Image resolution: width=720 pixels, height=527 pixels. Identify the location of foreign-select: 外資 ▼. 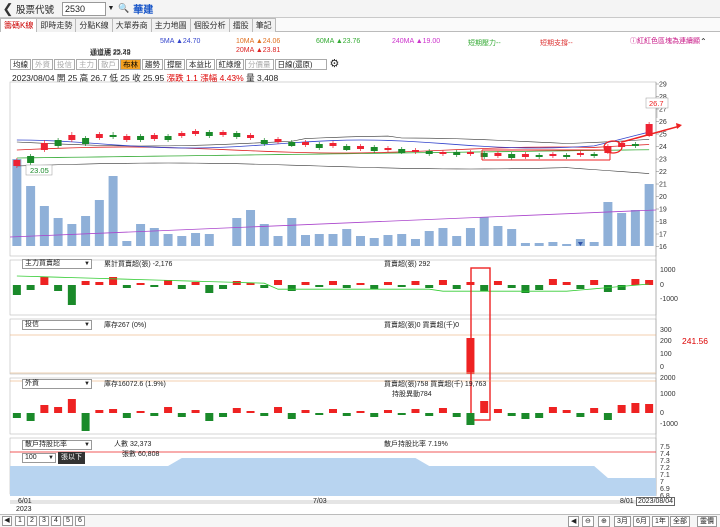
(57, 384).